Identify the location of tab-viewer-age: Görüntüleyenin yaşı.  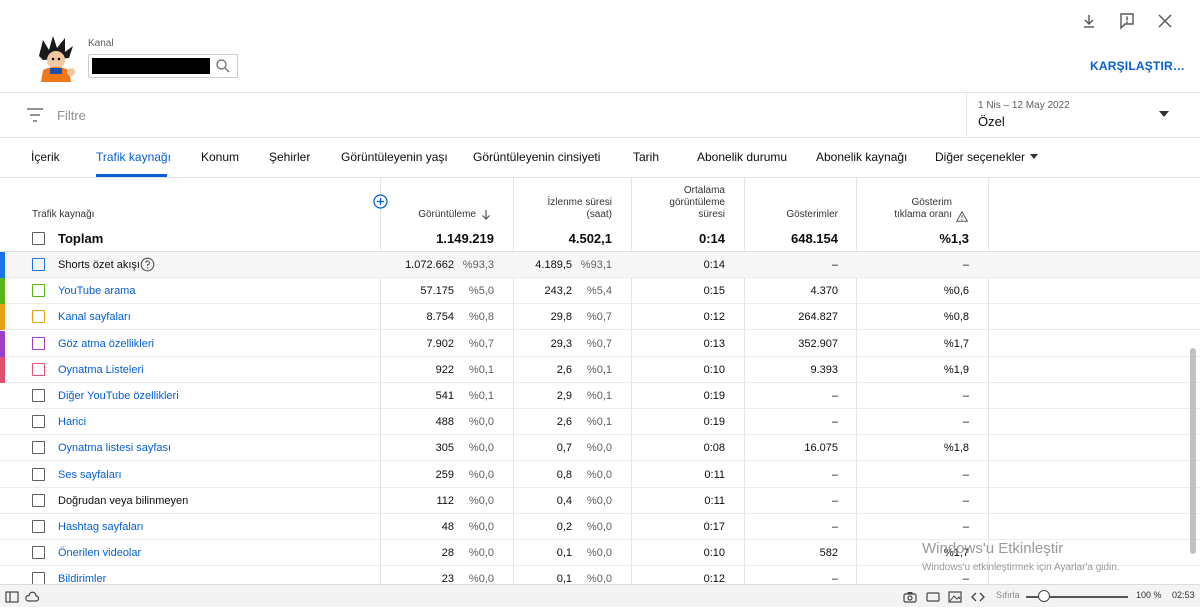
(394, 157).